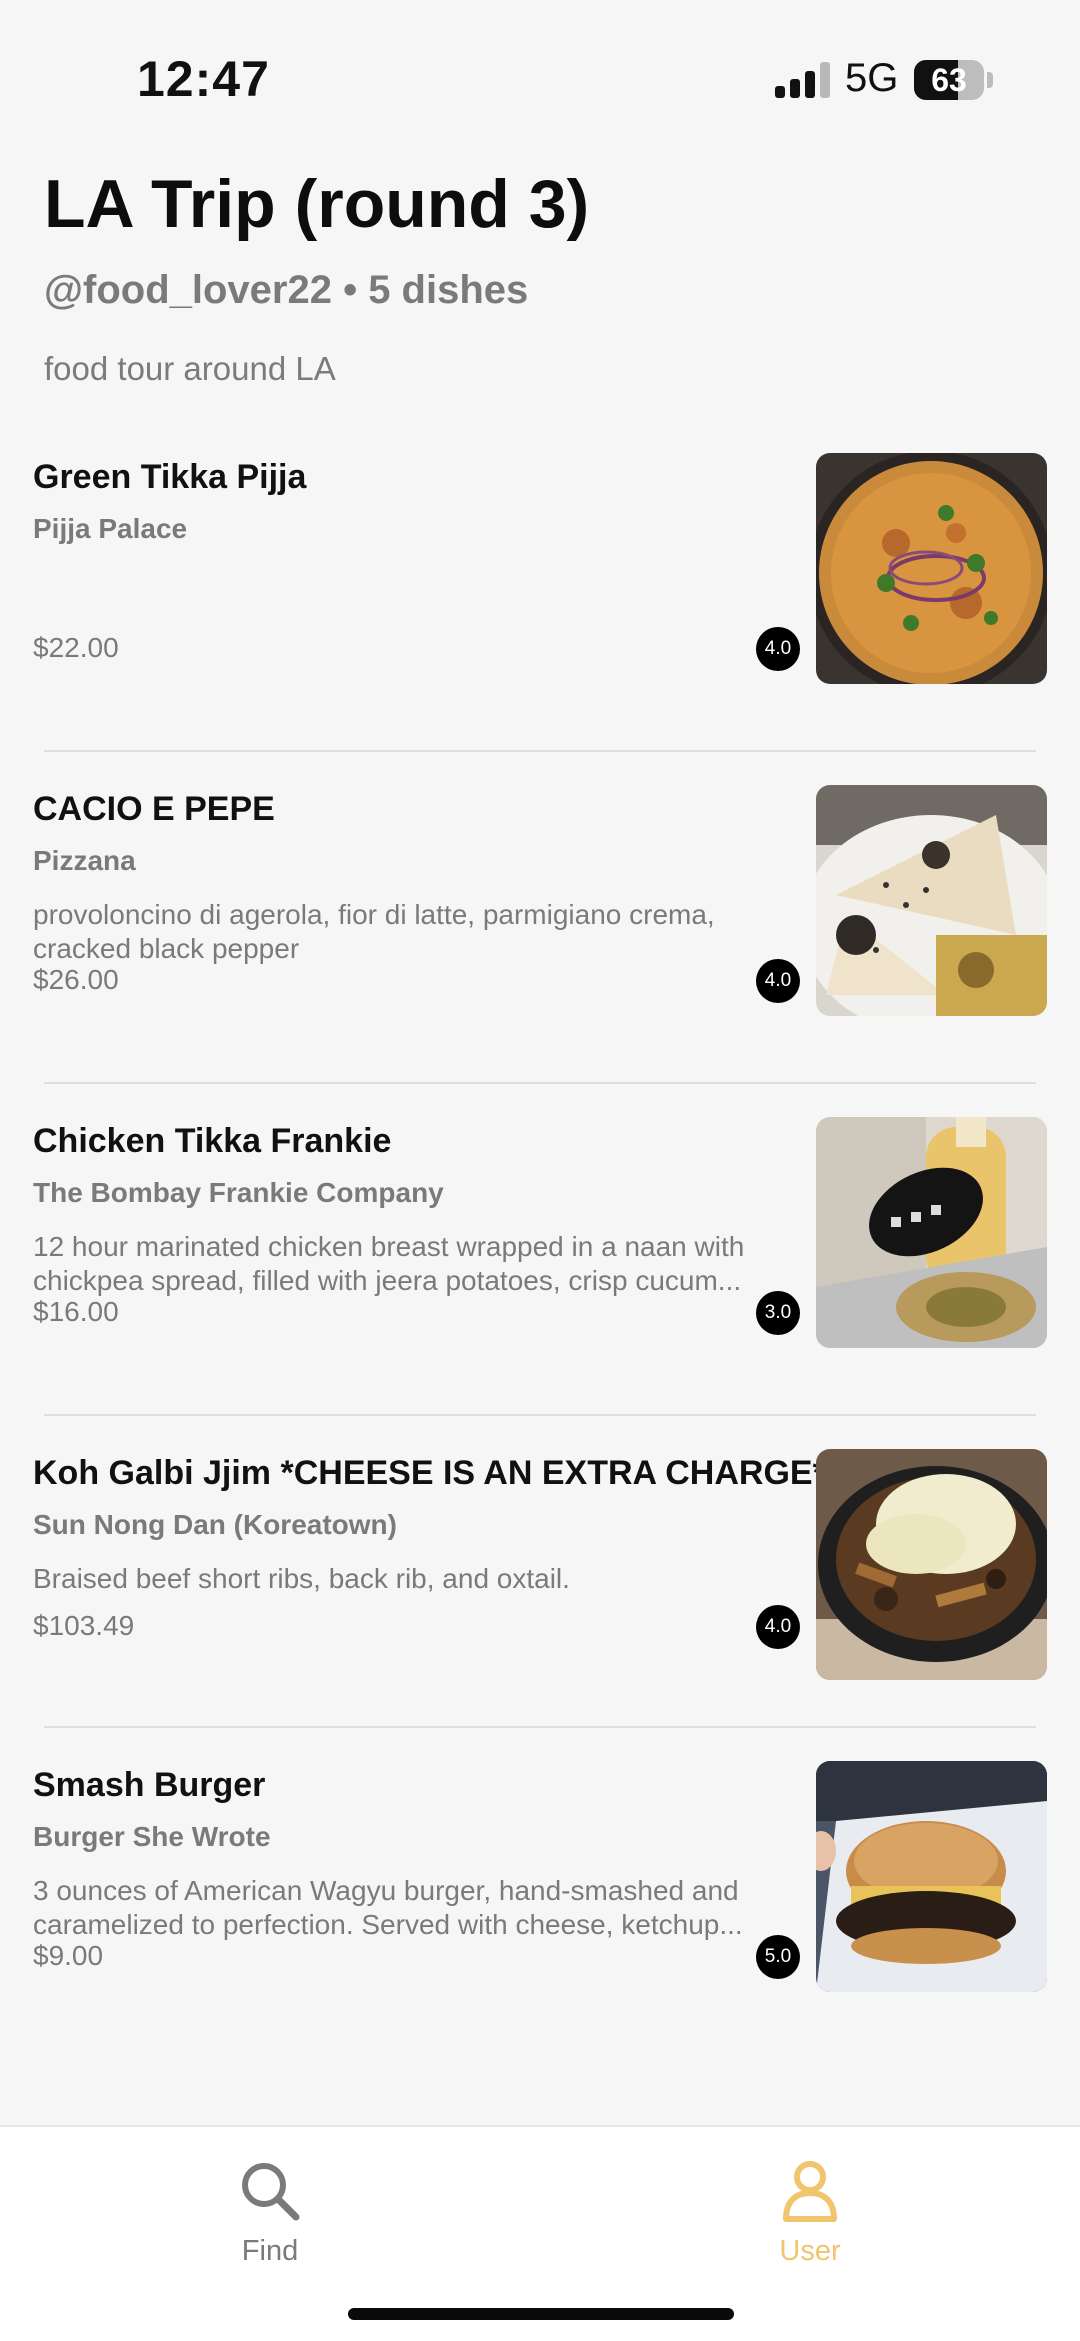  What do you see at coordinates (152, 1836) in the screenshot?
I see `dish-restaurant: Burger She Wrote` at bounding box center [152, 1836].